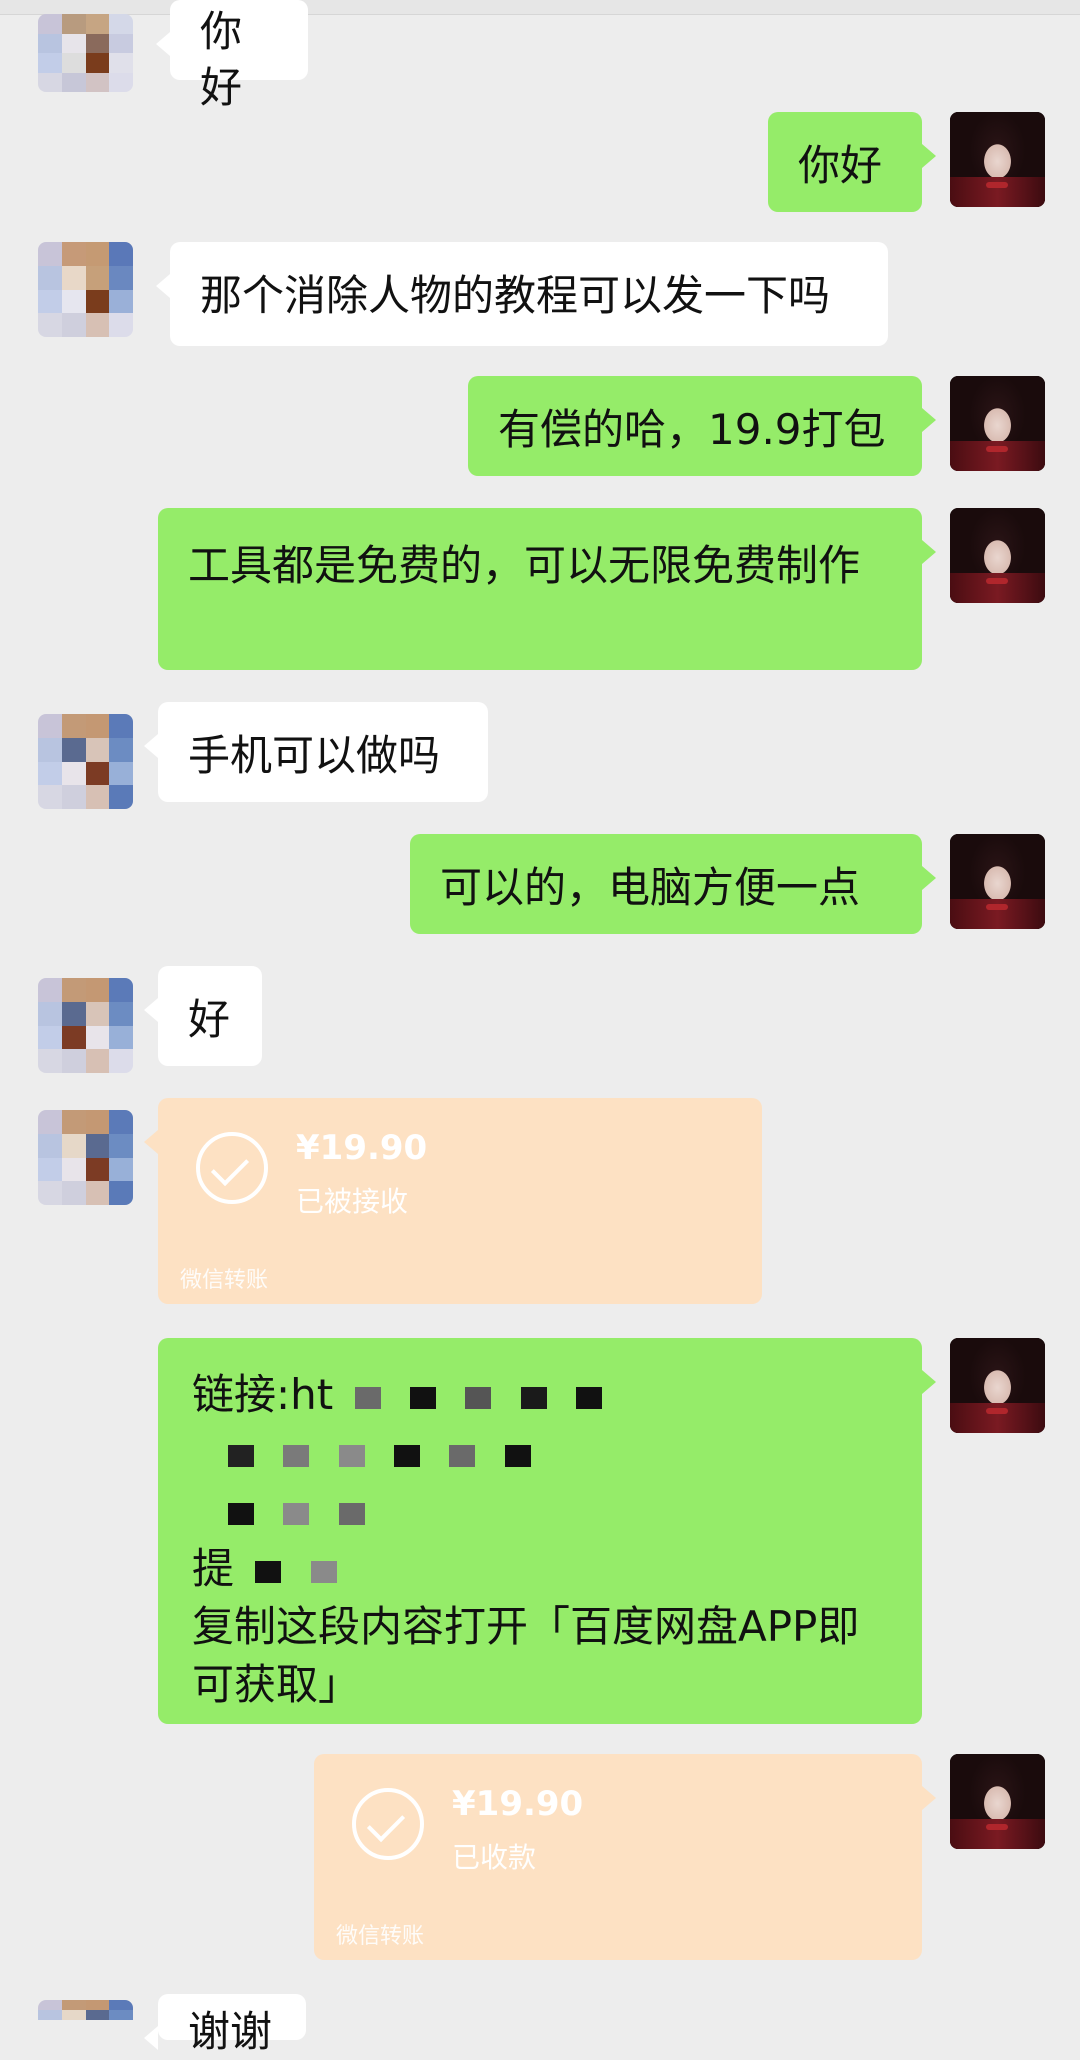 The width and height of the screenshot is (1080, 2060). I want to click on message-bubble: 手机可以做吗, so click(316, 752).